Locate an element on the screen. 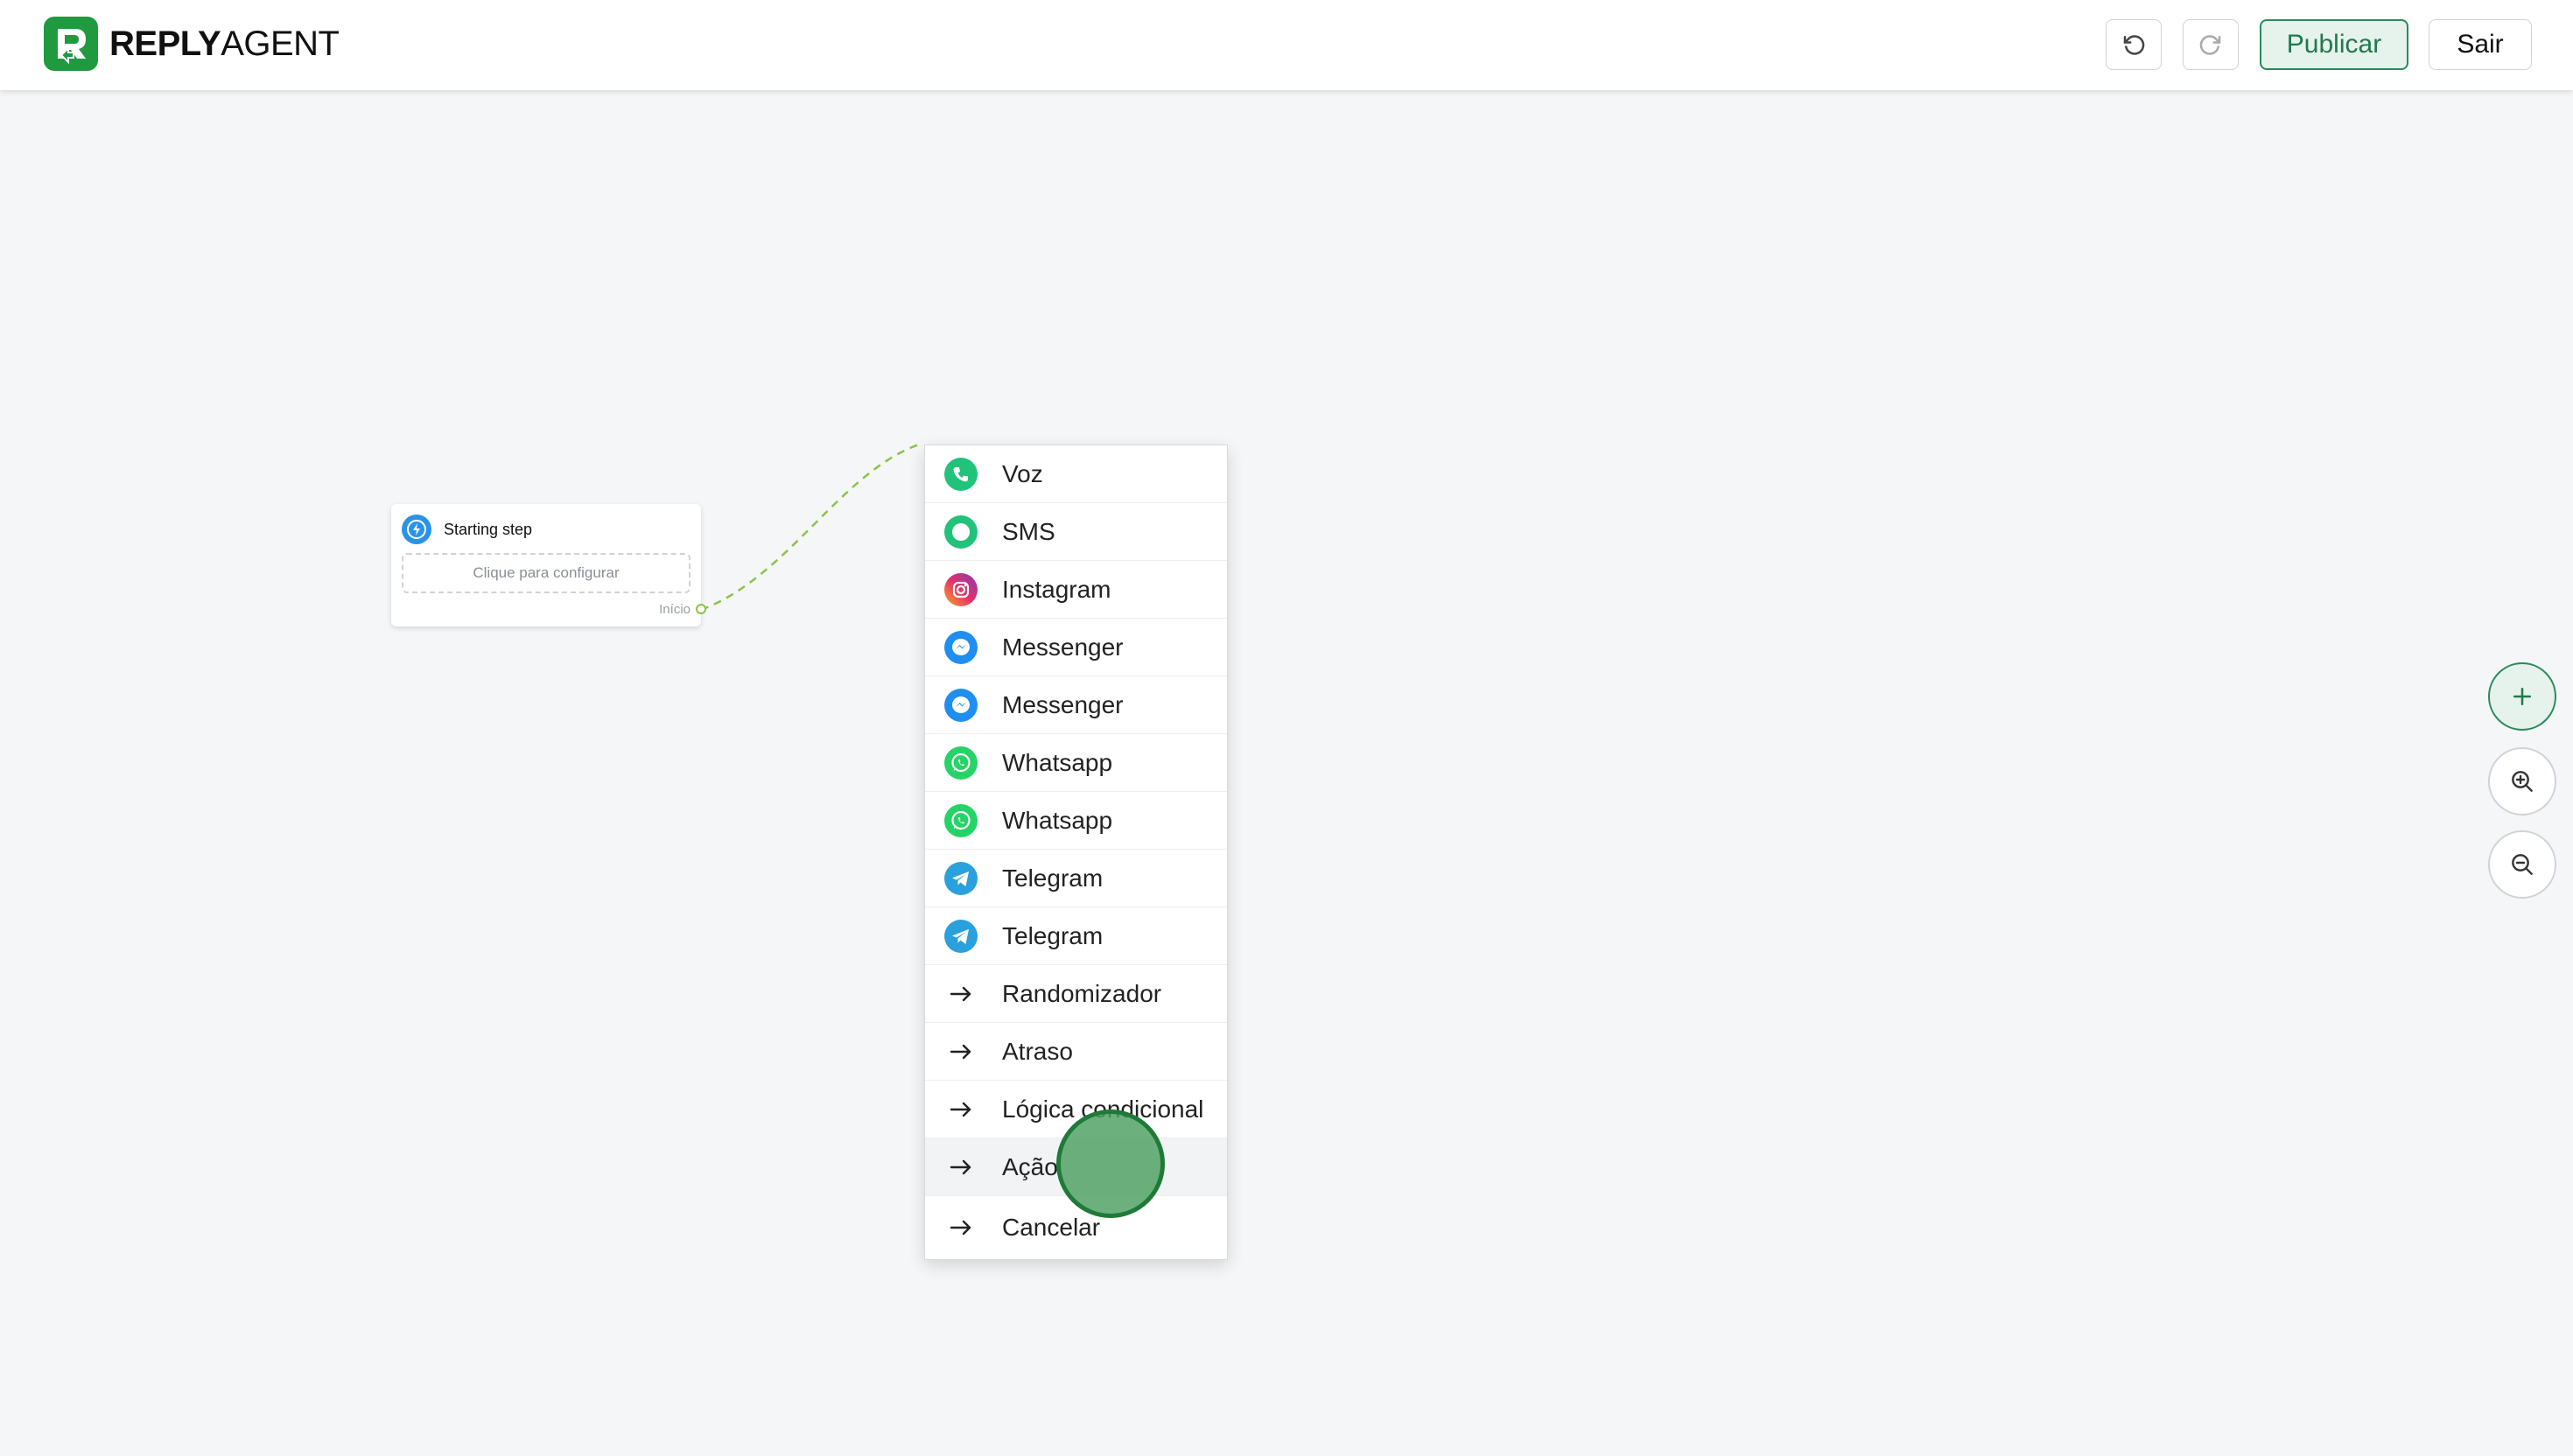 This screenshot has height=1456, width=2573. menu-item-label: Randomizador is located at coordinates (1082, 993).